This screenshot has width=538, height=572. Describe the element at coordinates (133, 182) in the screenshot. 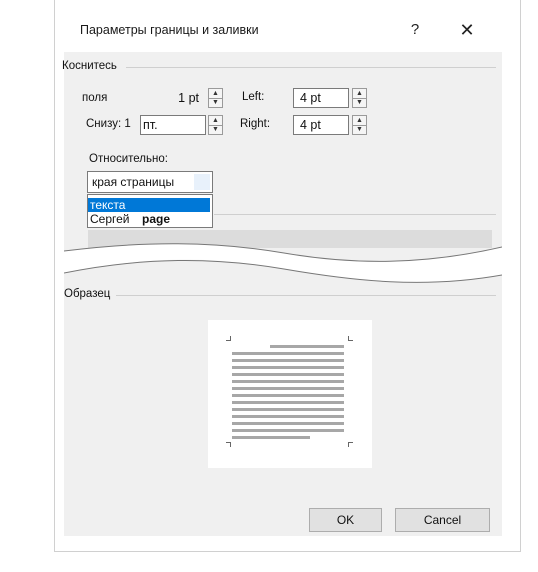

I see `measure-from-value: края страницы` at that location.